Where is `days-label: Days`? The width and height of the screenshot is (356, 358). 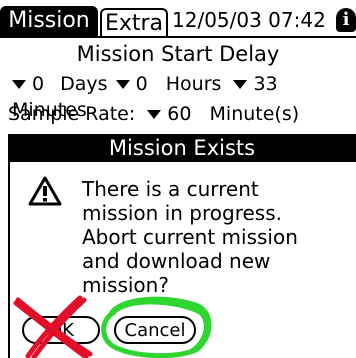
days-label: Days is located at coordinates (84, 84).